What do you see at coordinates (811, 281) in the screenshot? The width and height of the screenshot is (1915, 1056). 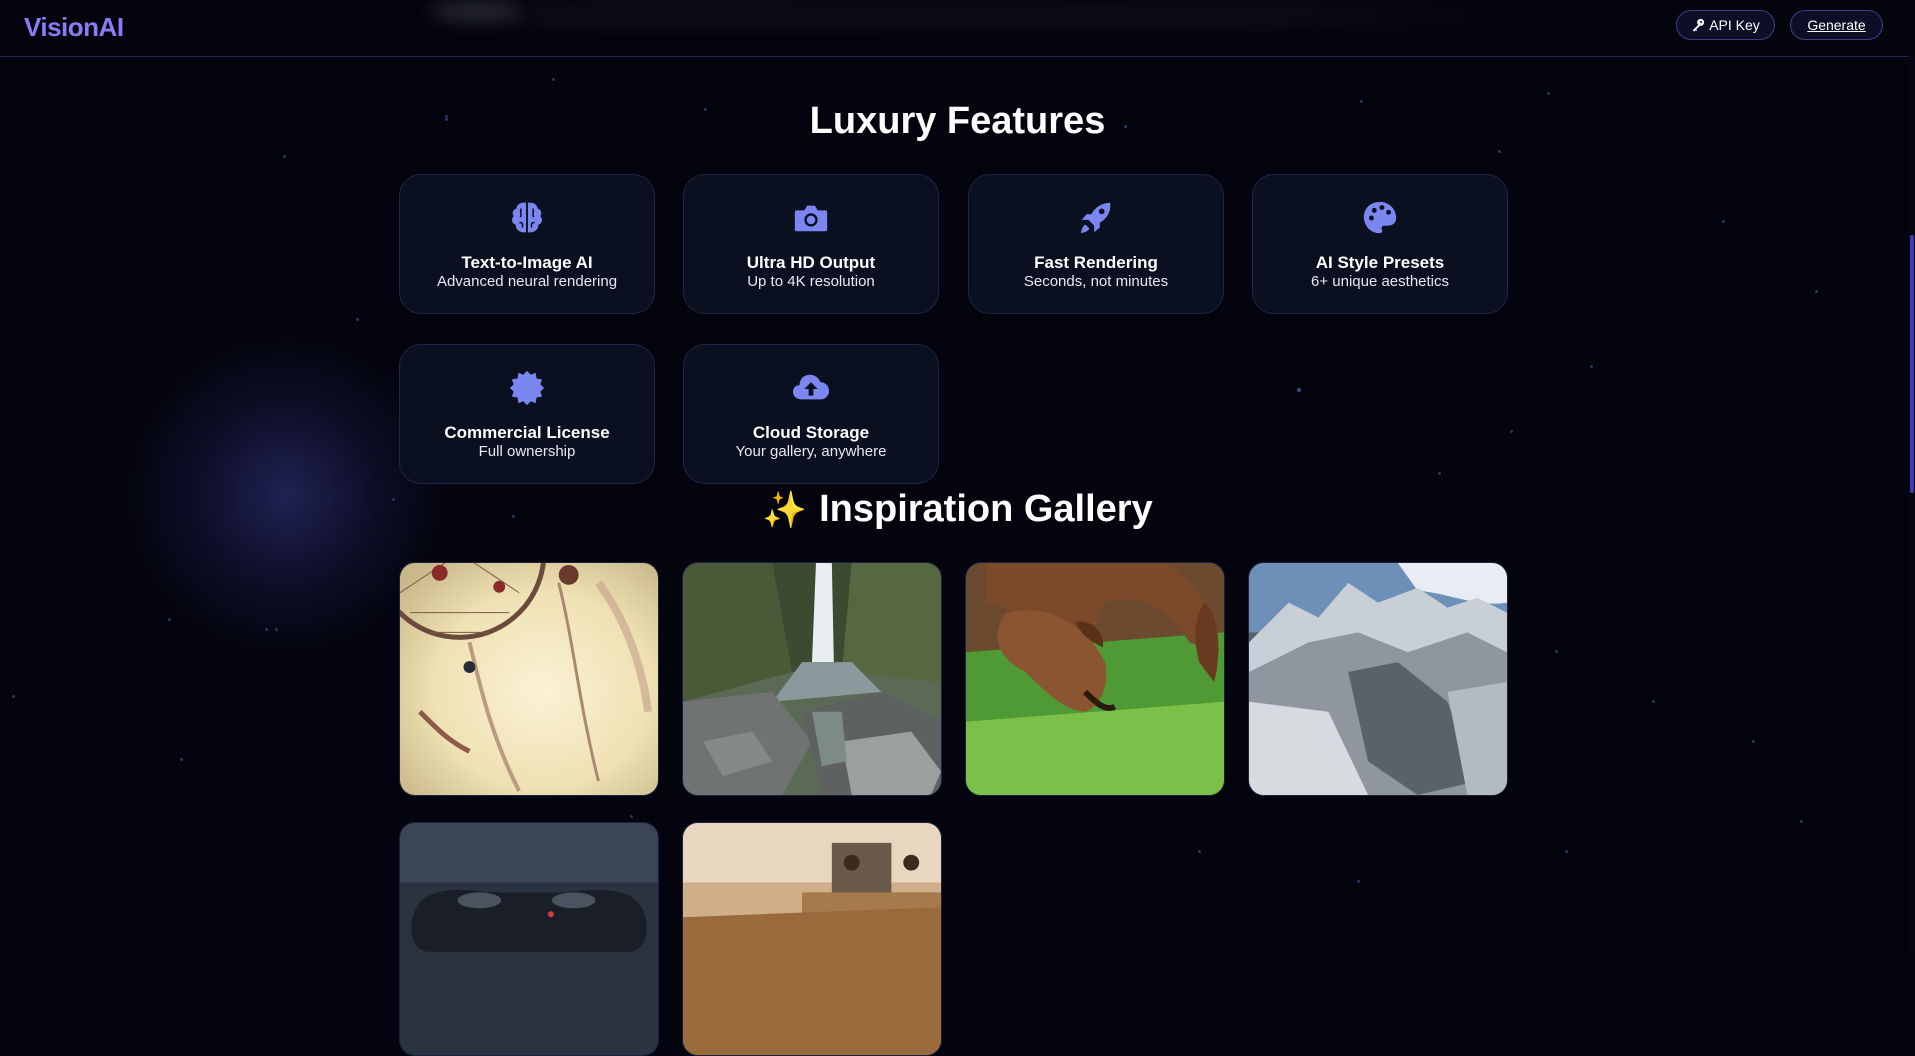 I see `feature-subtitle: Up to 4K resolution` at bounding box center [811, 281].